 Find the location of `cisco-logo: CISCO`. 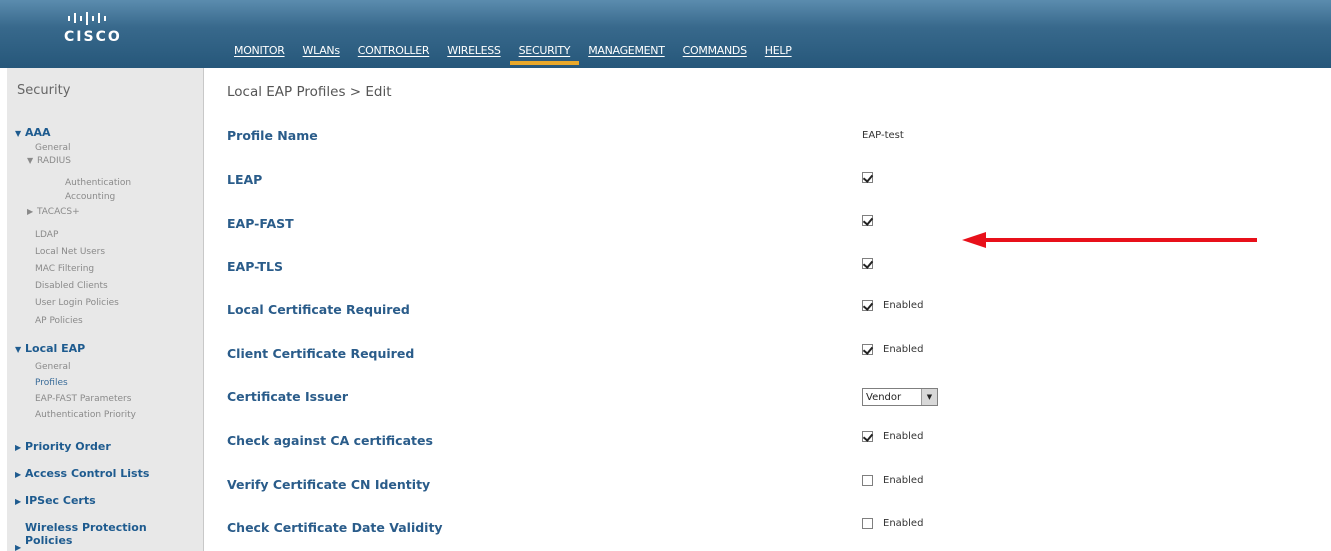

cisco-logo: CISCO is located at coordinates (112, 36).